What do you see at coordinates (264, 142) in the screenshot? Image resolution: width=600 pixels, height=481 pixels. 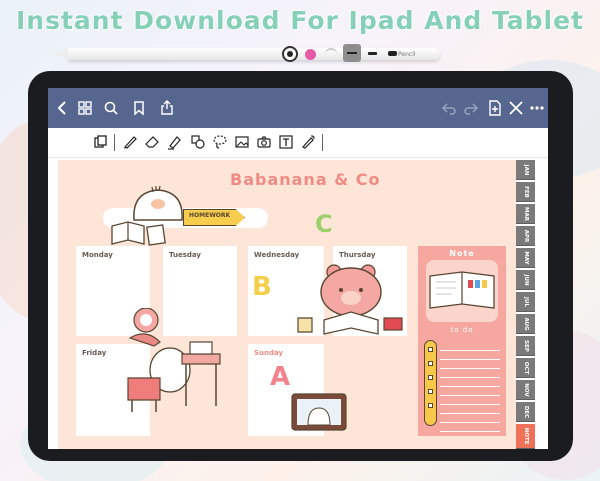 I see `camera-icon` at bounding box center [264, 142].